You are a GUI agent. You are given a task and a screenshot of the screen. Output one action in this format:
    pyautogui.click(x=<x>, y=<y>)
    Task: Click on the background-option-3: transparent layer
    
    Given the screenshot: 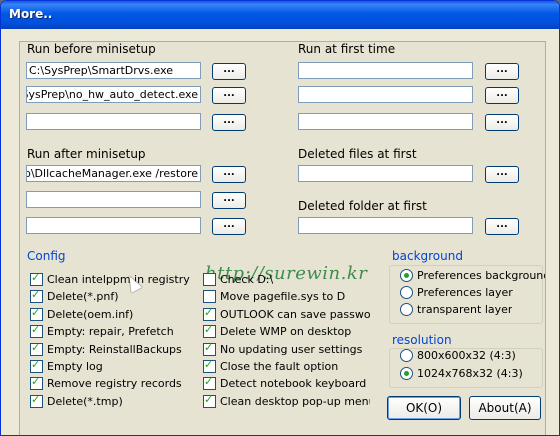 What is the action you would take?
    pyautogui.click(x=456, y=309)
    